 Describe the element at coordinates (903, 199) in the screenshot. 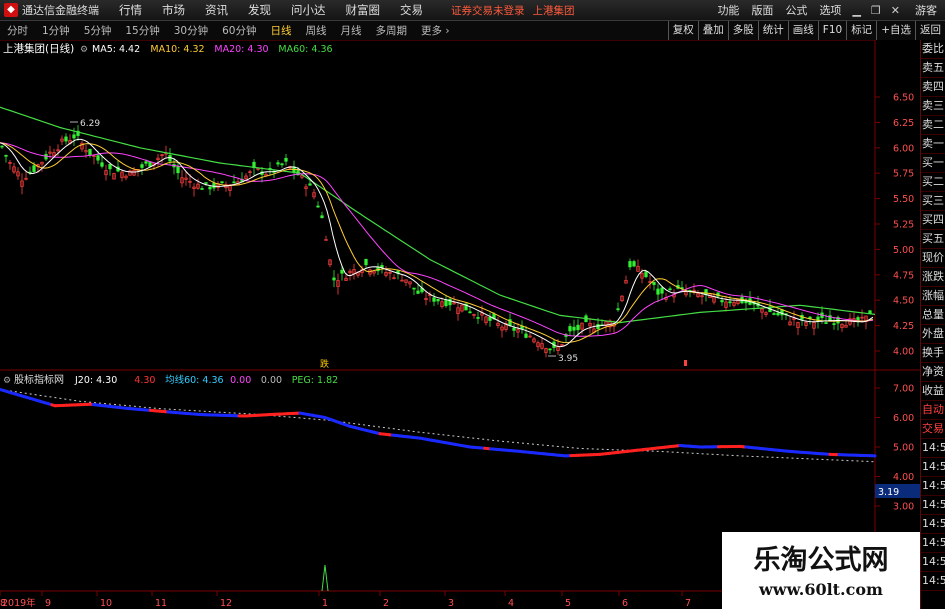

I see `y-tick-label: 5.50` at that location.